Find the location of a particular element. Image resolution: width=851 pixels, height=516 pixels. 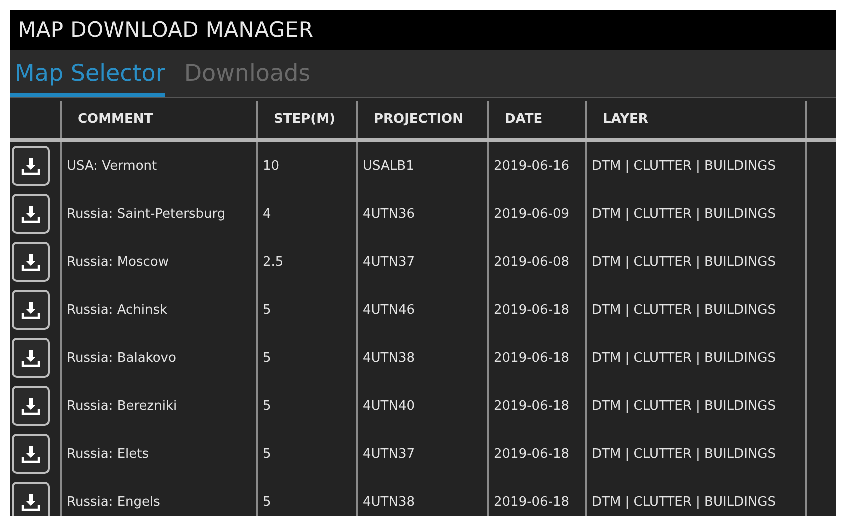

column-header: DATE is located at coordinates (524, 119).